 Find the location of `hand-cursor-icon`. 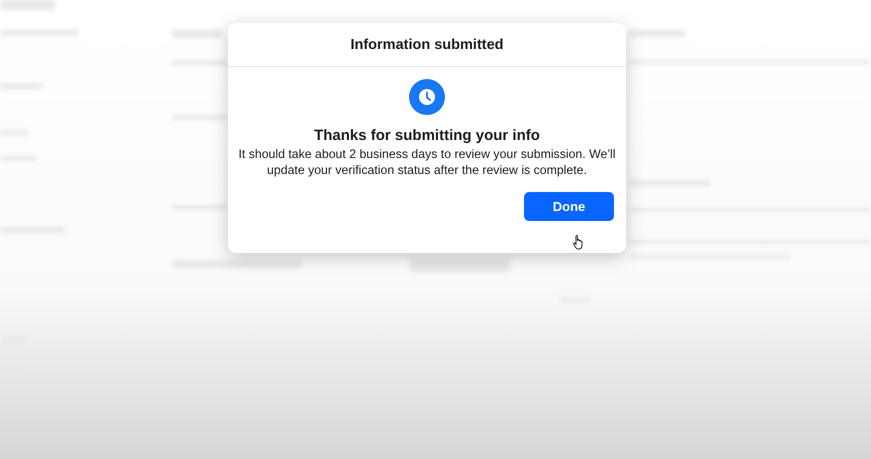

hand-cursor-icon is located at coordinates (579, 242).